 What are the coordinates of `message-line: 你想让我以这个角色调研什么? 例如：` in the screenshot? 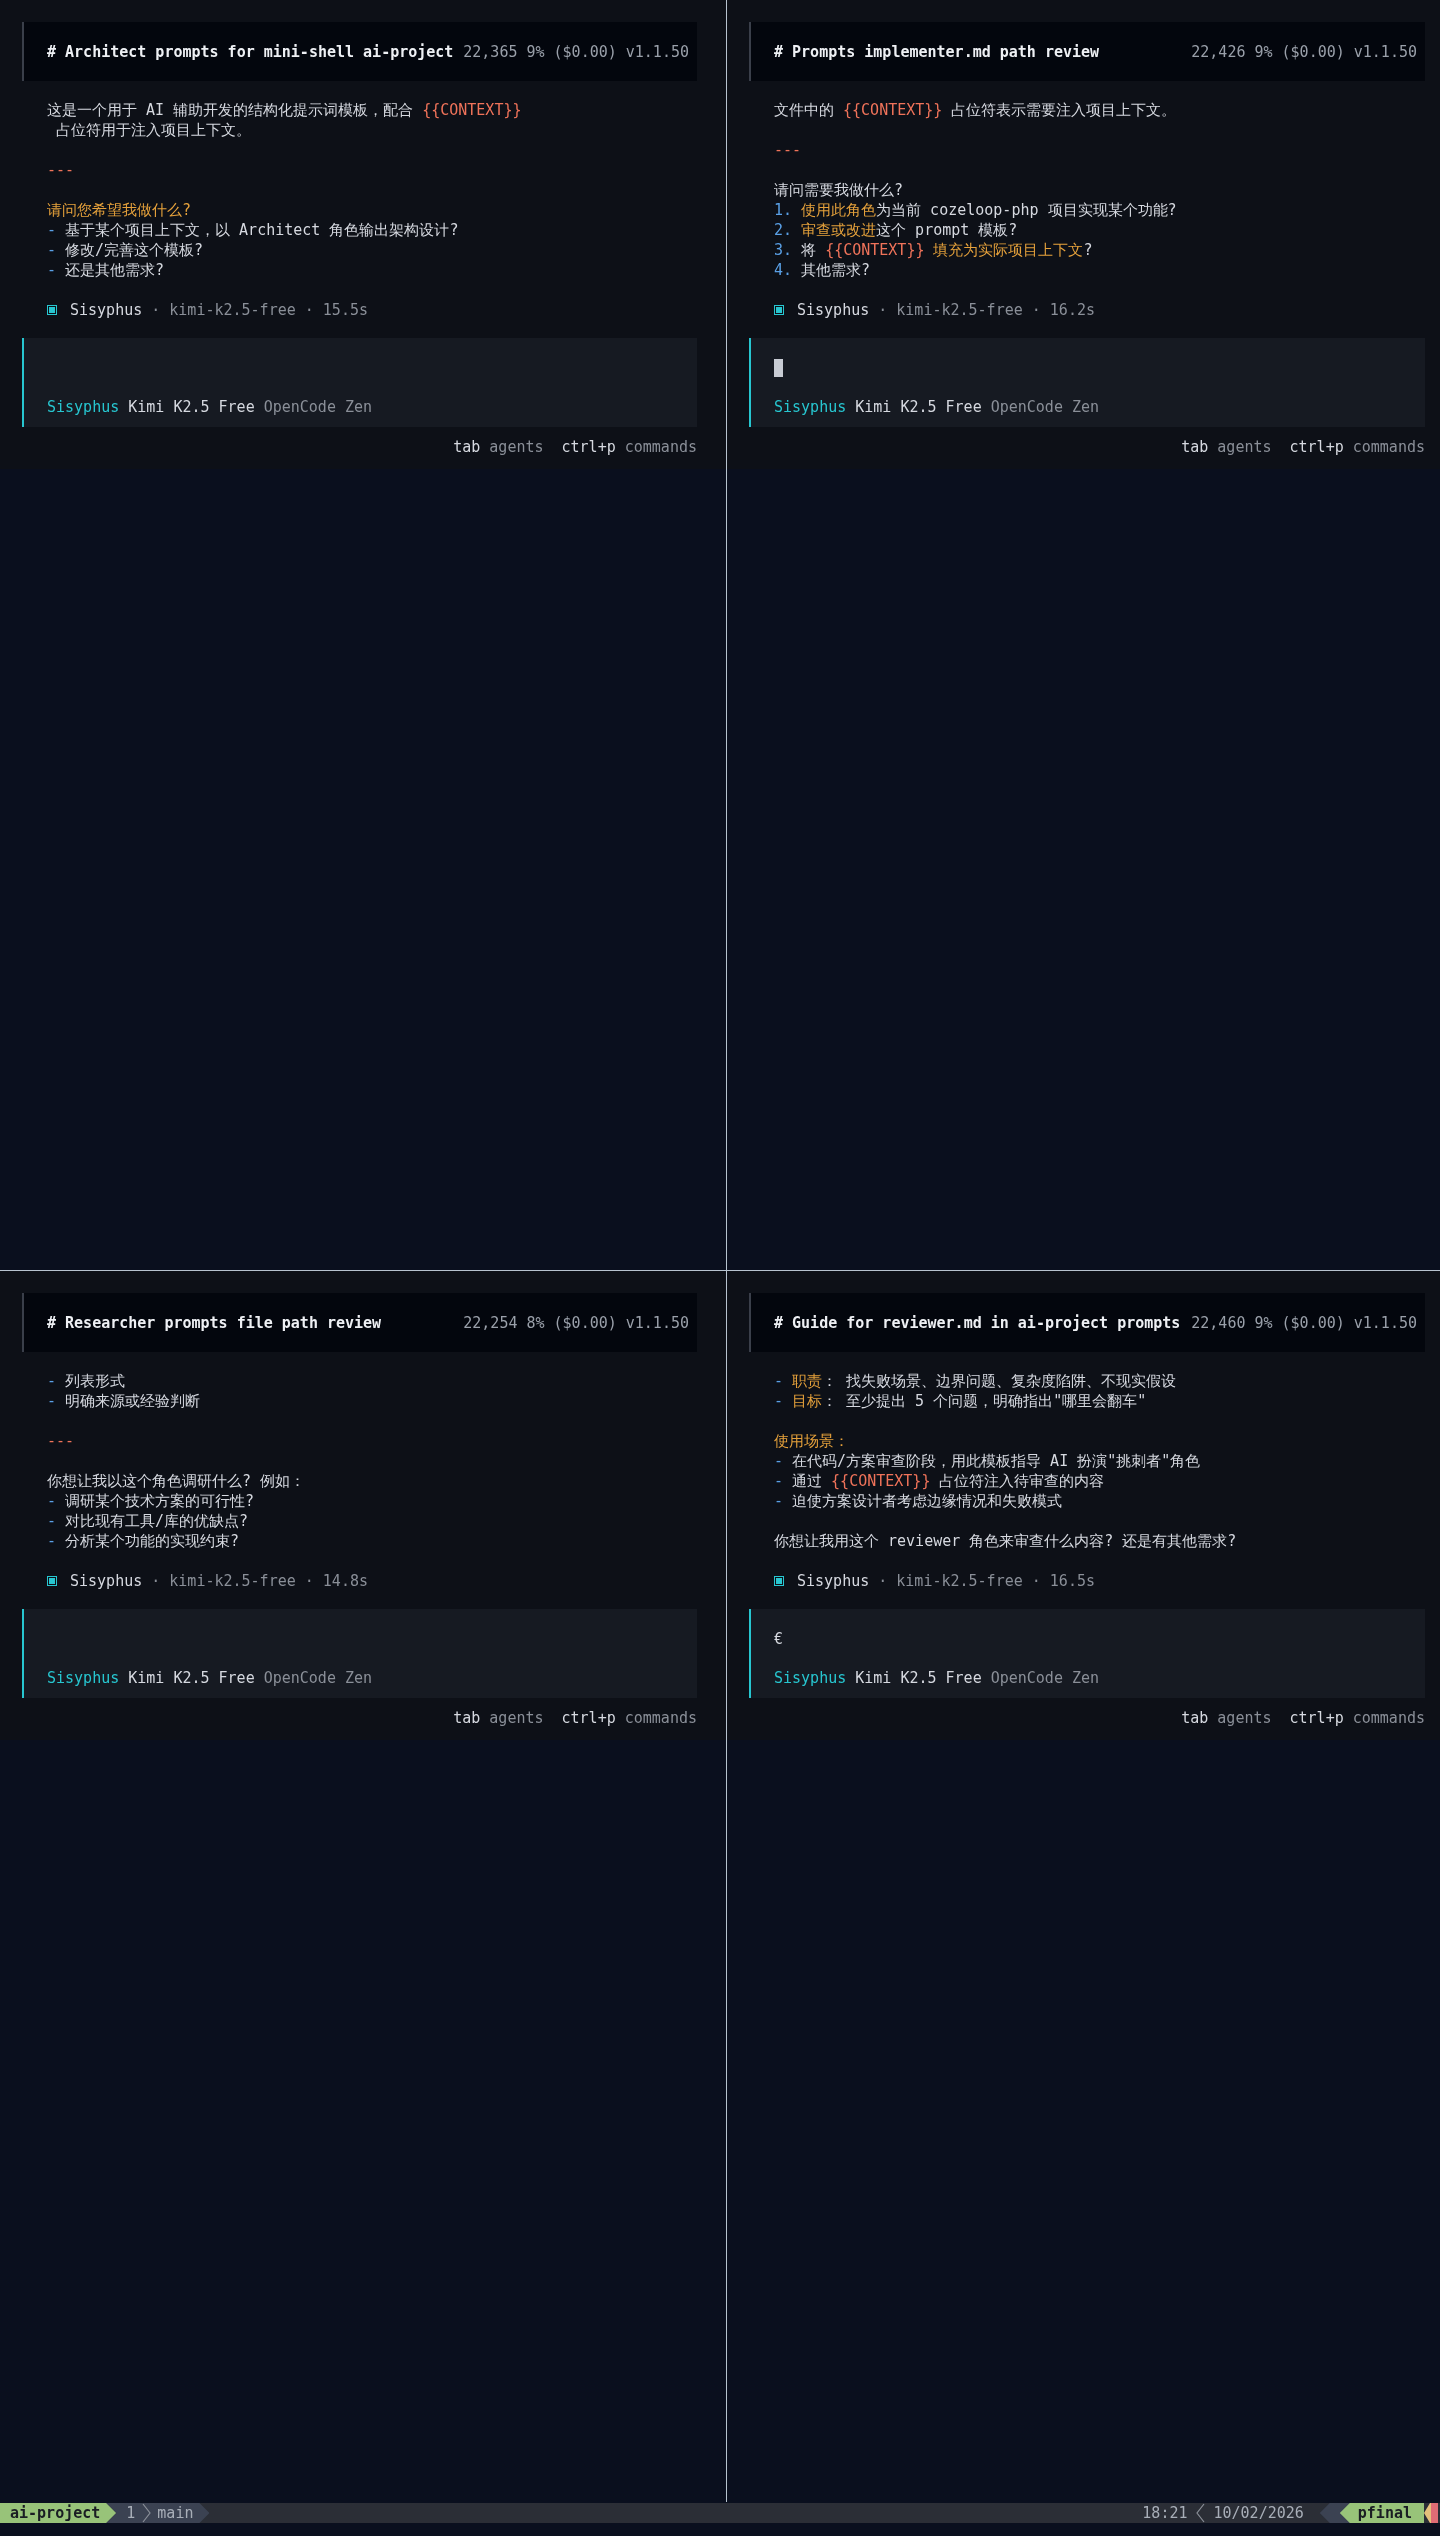 It's located at (177, 1481).